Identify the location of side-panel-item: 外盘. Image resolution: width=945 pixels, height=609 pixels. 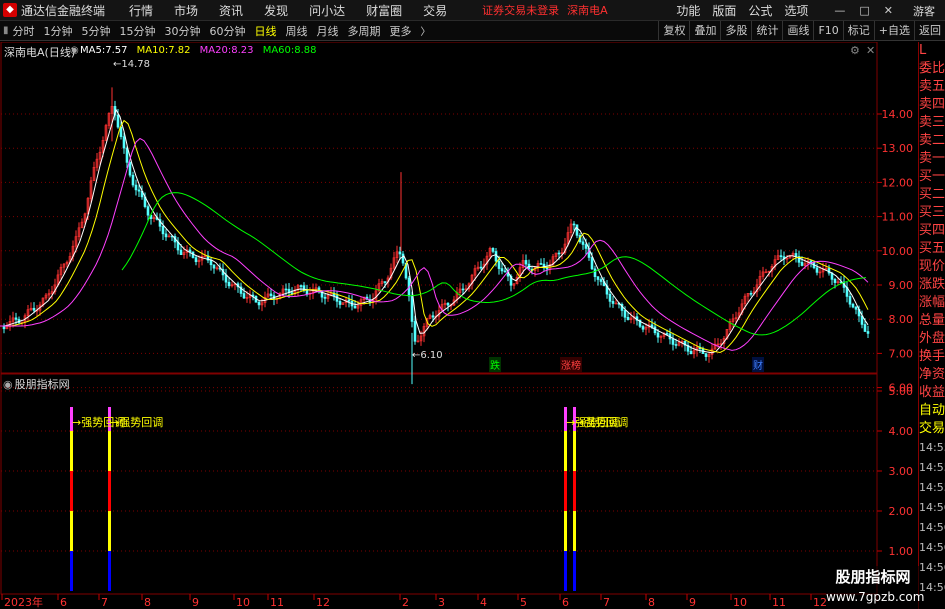
(932, 339).